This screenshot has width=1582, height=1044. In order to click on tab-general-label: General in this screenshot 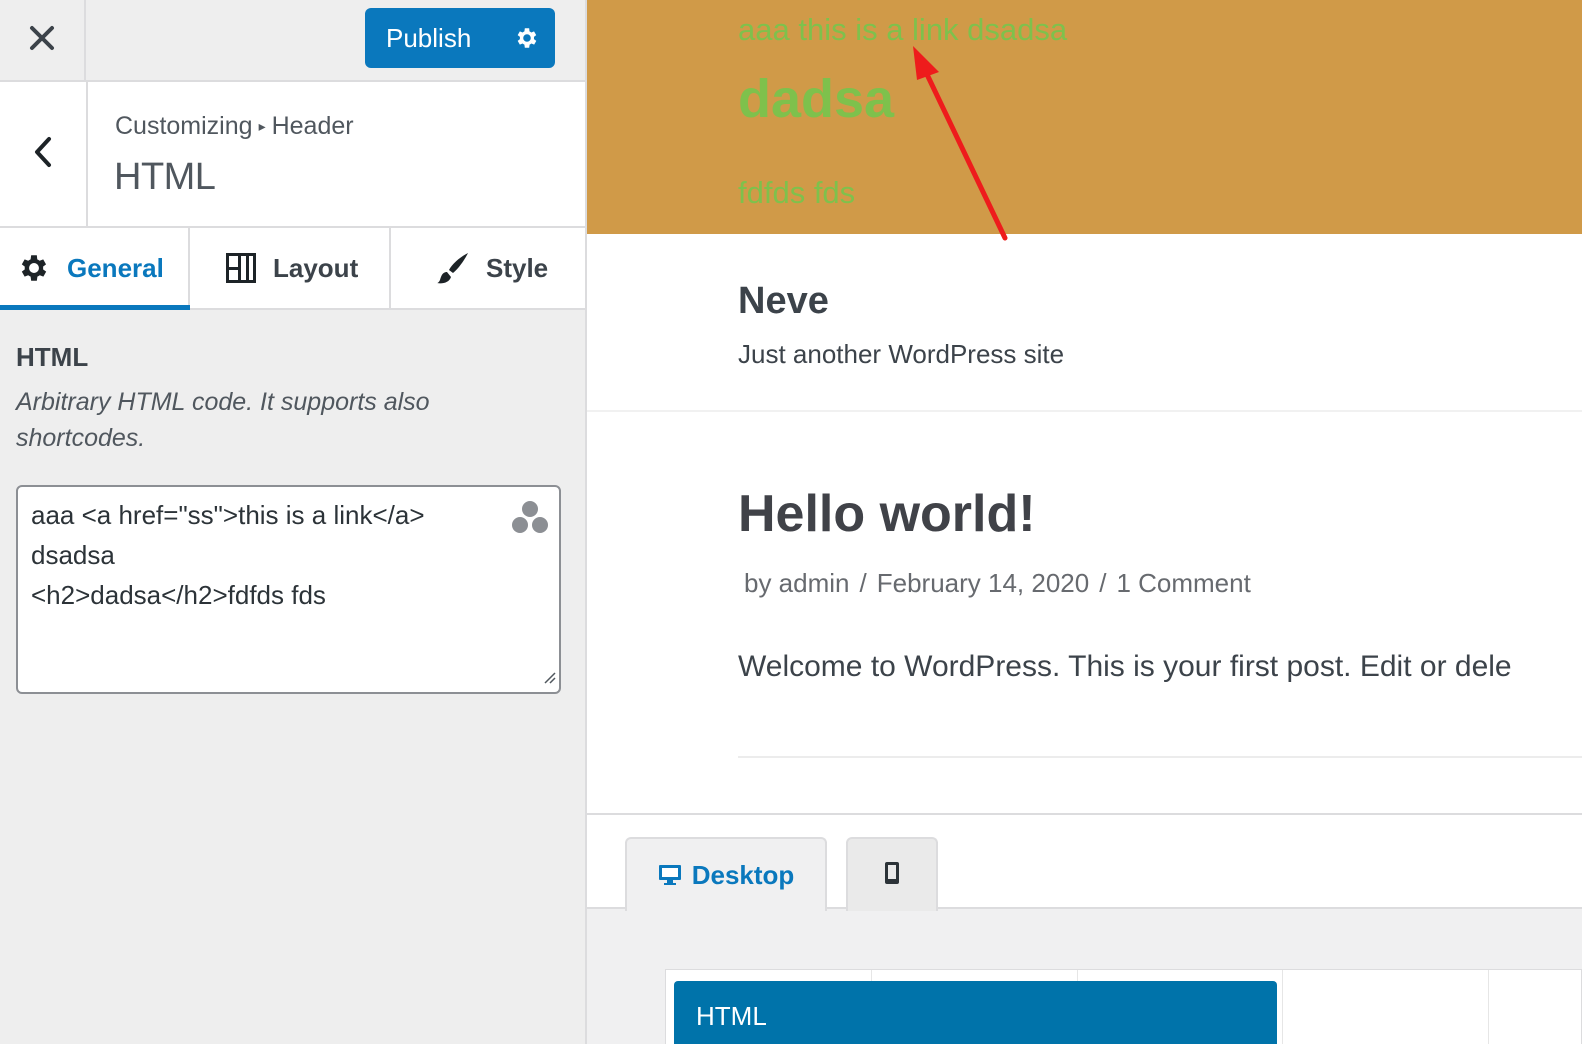, I will do `click(115, 267)`.